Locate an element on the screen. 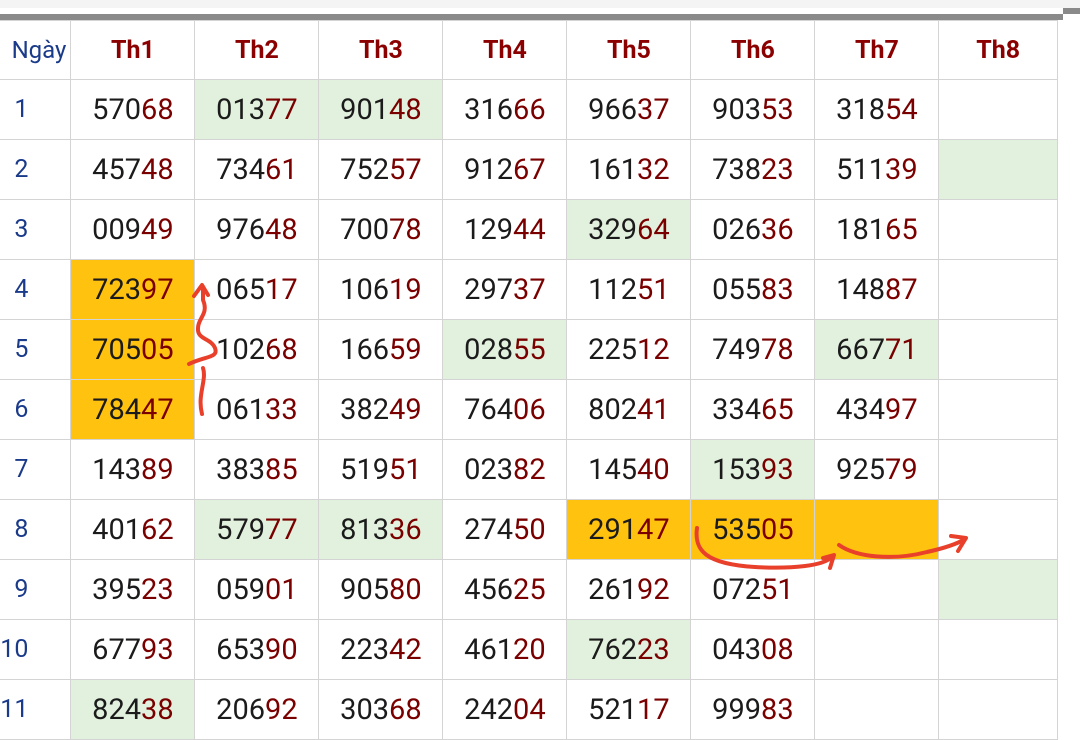 This screenshot has height=740, width=1080. result-cell: 57068 is located at coordinates (133, 109).